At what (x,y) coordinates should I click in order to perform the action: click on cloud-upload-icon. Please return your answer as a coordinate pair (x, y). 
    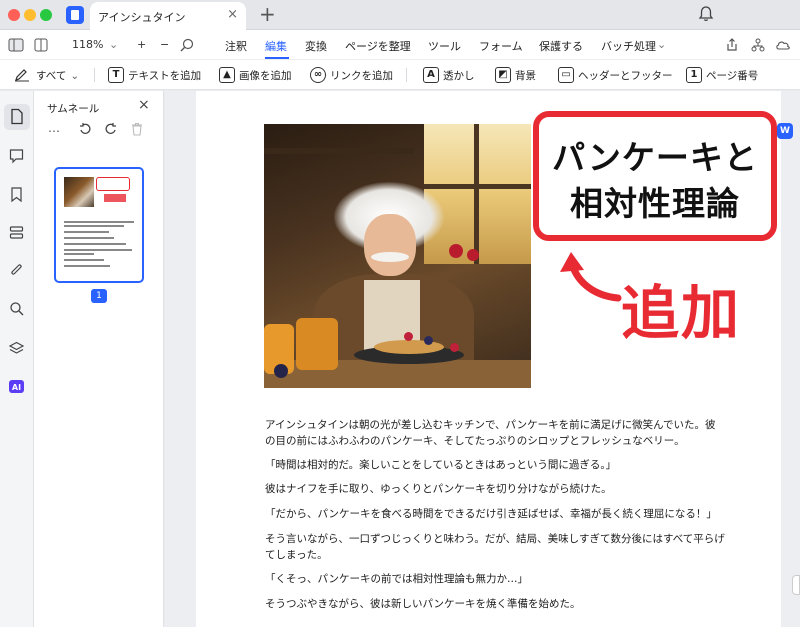
    Looking at the image, I should click on (783, 45).